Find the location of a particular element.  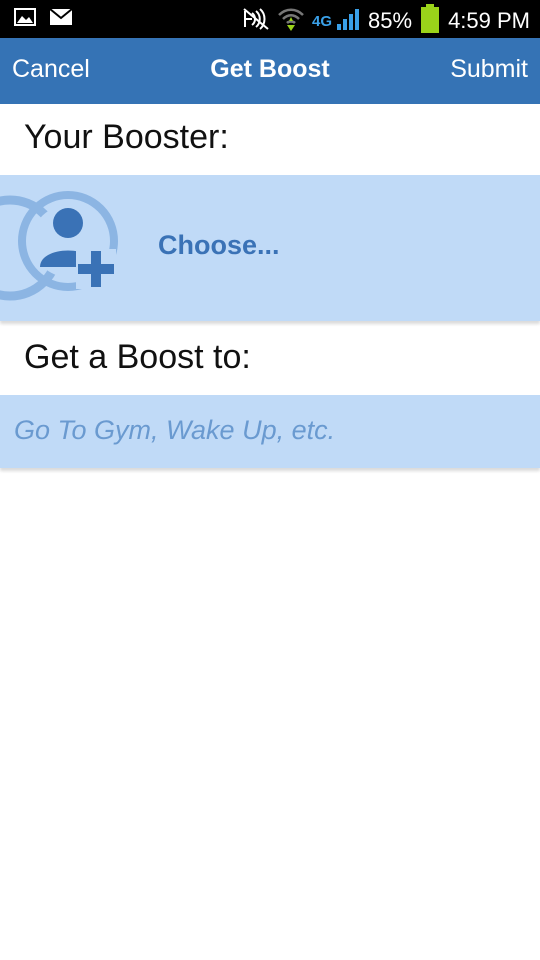

signal-icon is located at coordinates (348, 21).